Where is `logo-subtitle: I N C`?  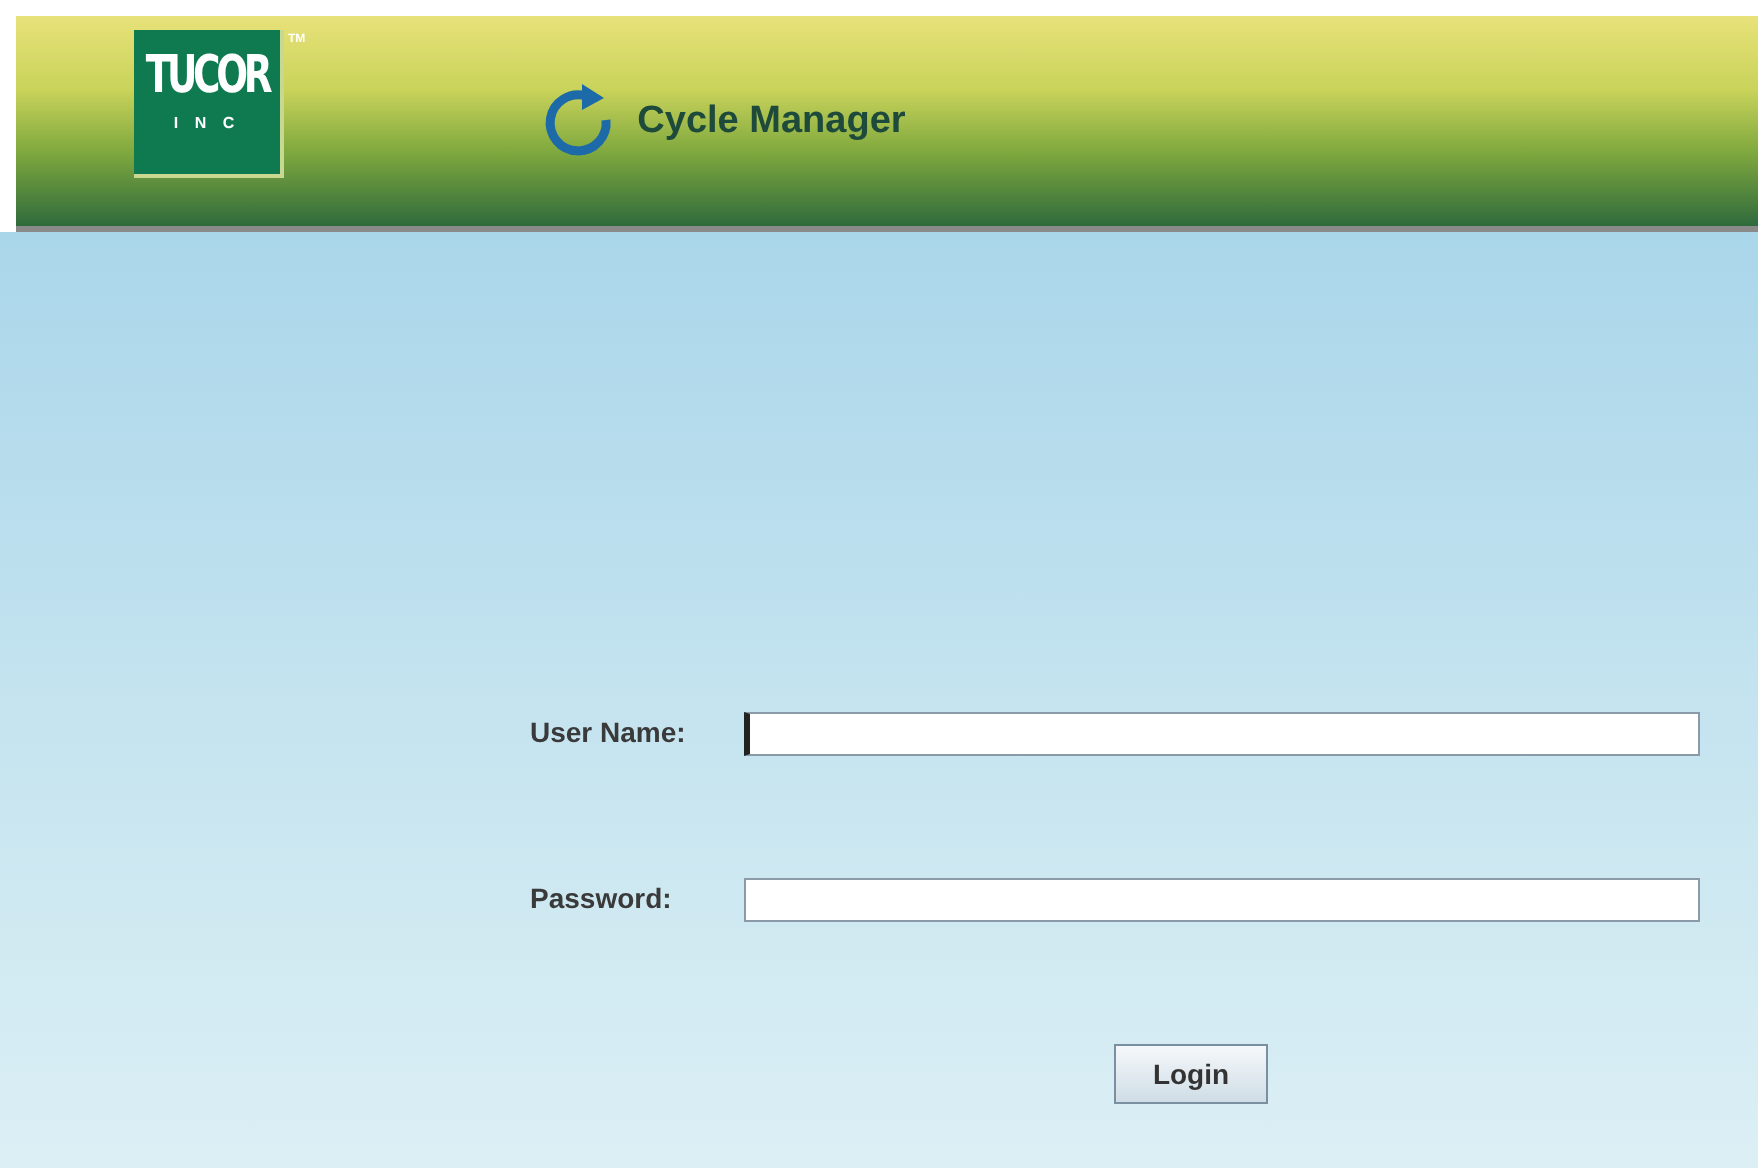
logo-subtitle: I N C is located at coordinates (207, 124).